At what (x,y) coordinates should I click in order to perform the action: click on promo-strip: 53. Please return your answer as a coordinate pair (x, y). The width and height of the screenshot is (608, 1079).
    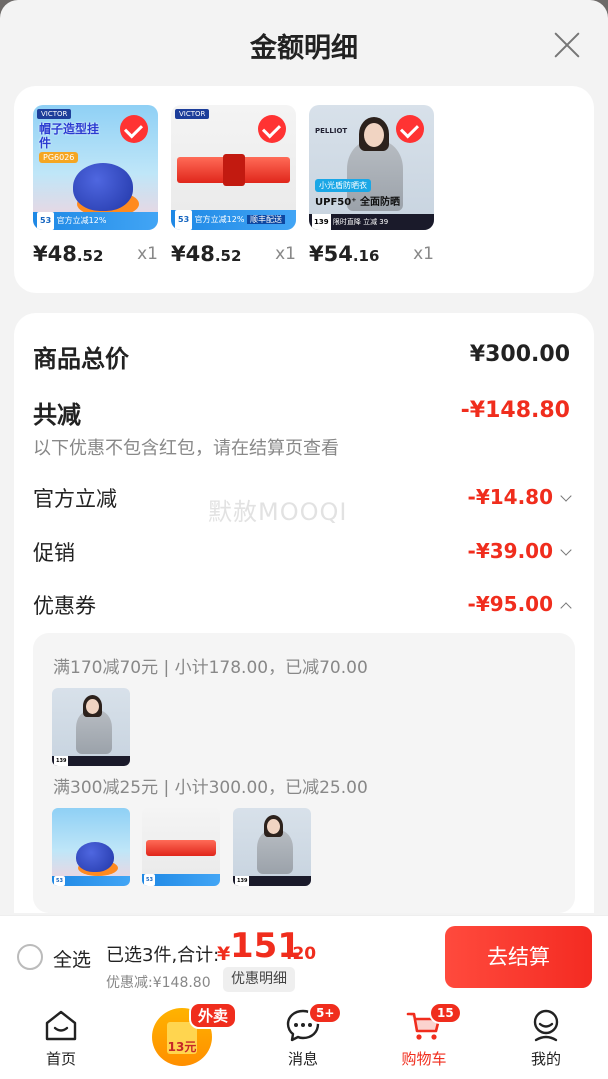
    Looking at the image, I should click on (181, 880).